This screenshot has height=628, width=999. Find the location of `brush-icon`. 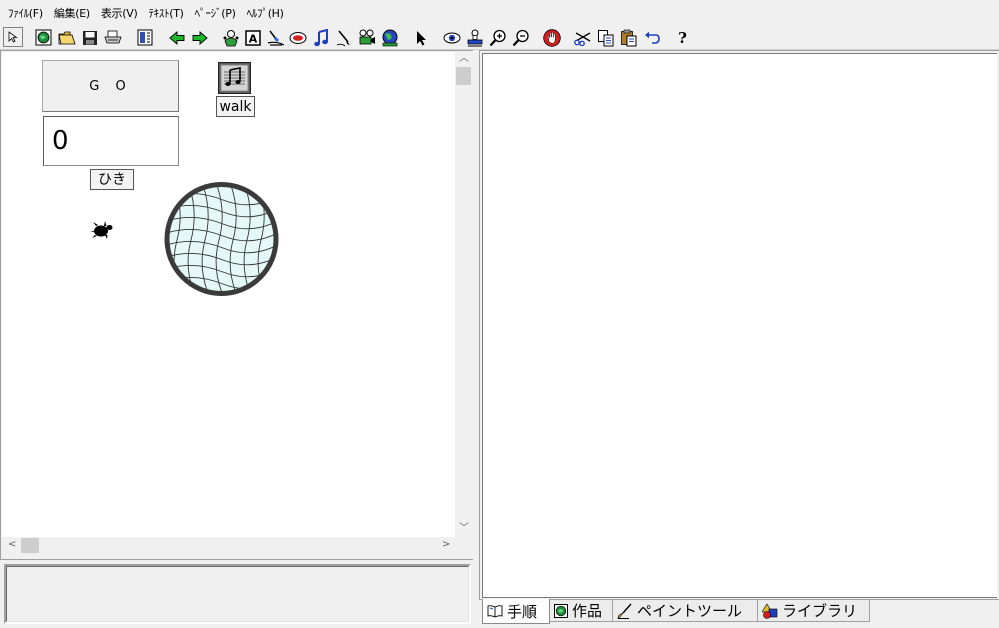

brush-icon is located at coordinates (625, 611).